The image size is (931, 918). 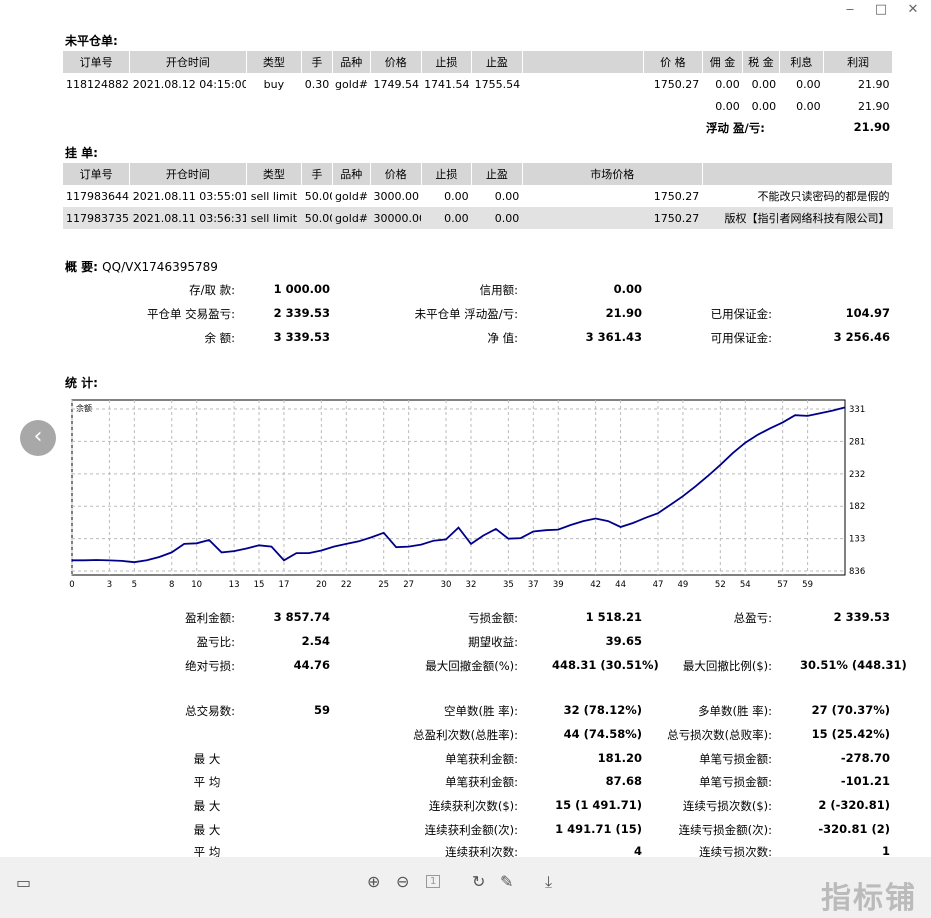 What do you see at coordinates (627, 289) in the screenshot?
I see `credit-value: 0.00` at bounding box center [627, 289].